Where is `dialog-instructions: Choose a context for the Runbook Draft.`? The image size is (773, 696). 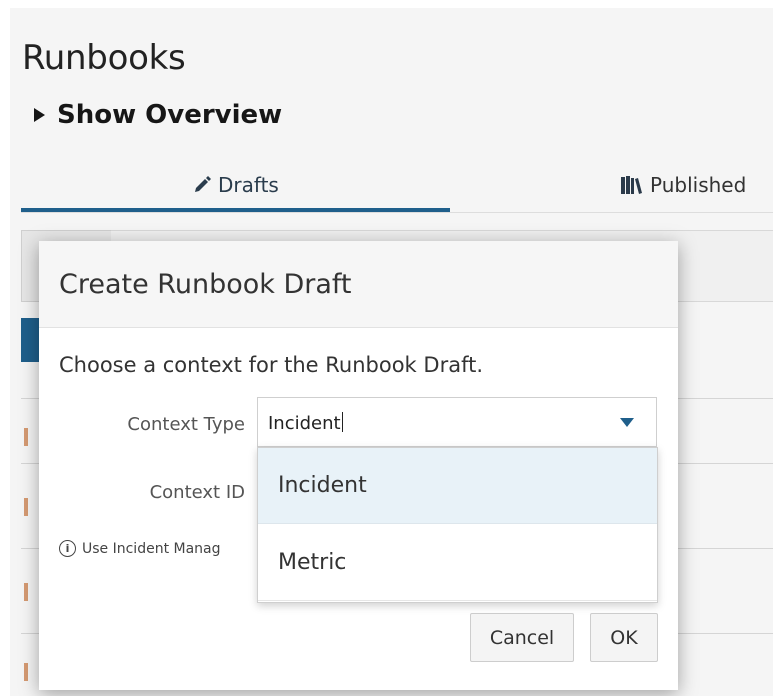
dialog-instructions: Choose a context for the Runbook Draft. is located at coordinates (271, 365).